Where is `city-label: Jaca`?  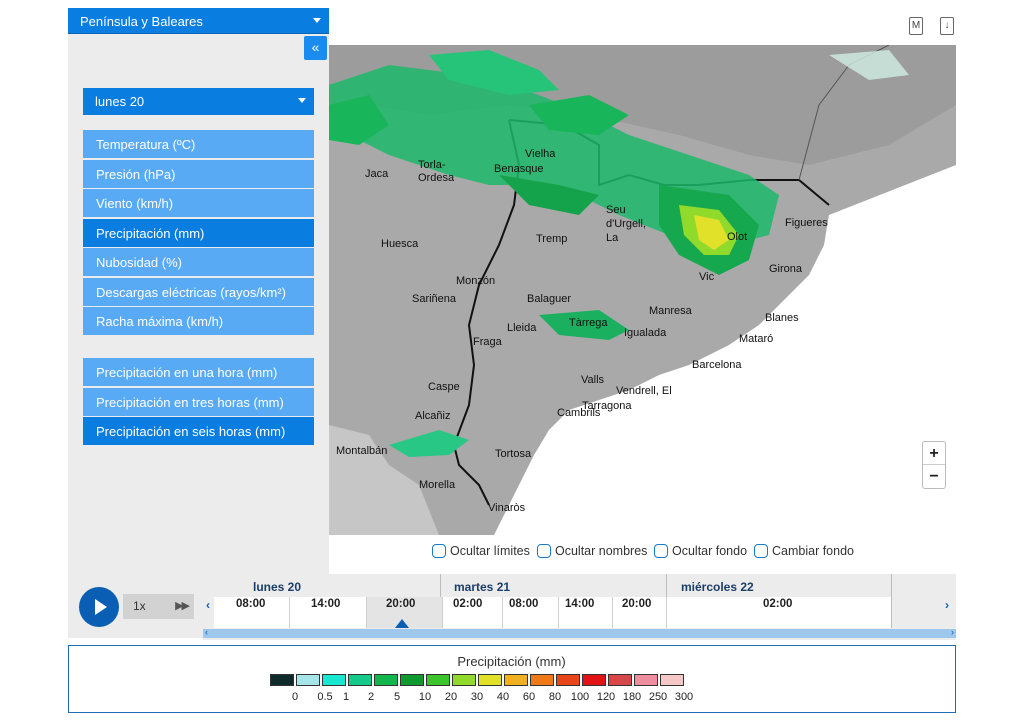
city-label: Jaca is located at coordinates (377, 174).